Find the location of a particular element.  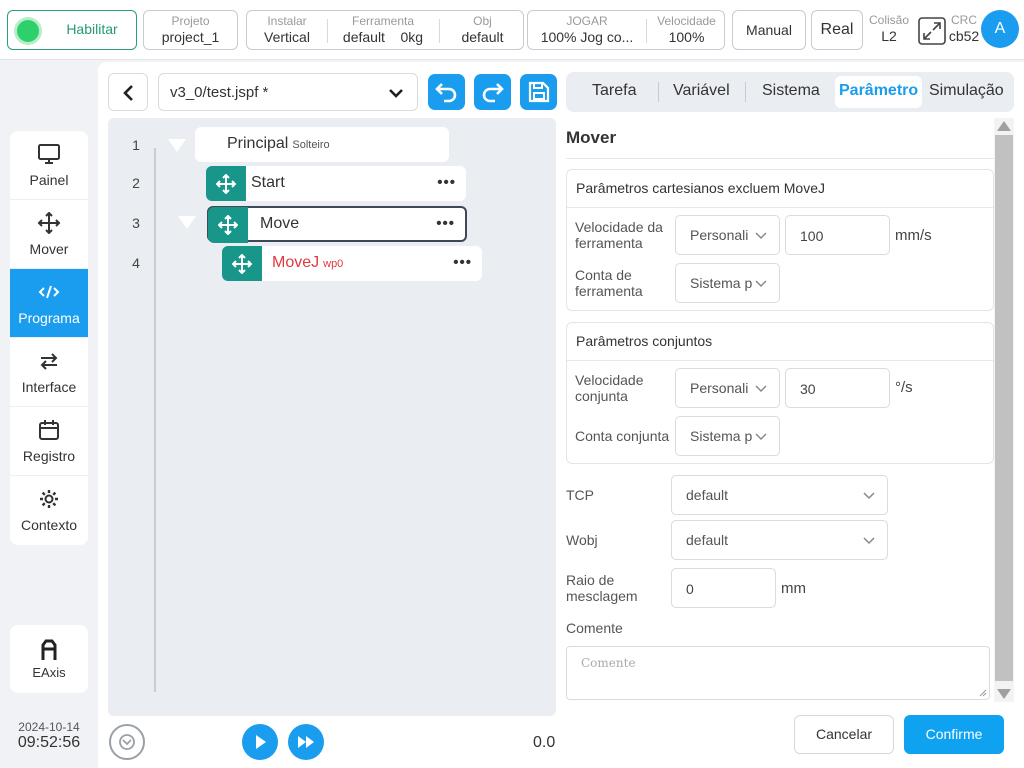

collision-level: Colisão L2 is located at coordinates (889, 29).